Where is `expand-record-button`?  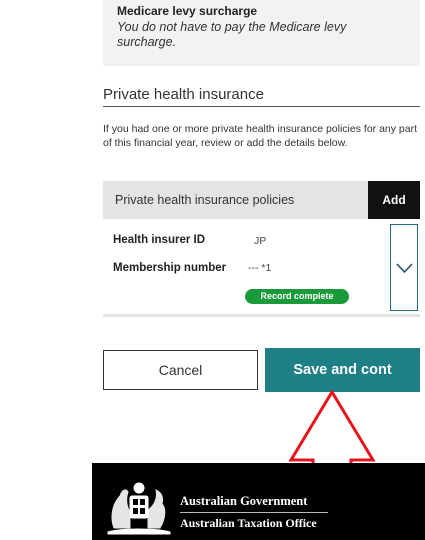 expand-record-button is located at coordinates (404, 267).